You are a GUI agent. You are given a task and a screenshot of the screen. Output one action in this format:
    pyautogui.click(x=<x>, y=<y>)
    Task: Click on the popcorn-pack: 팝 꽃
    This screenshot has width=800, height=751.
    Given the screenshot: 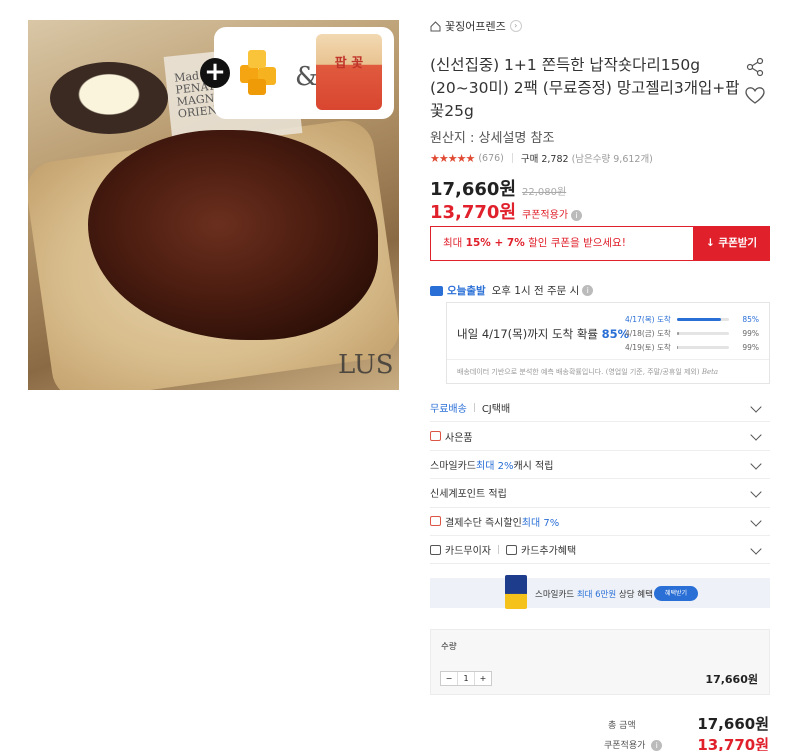 What is the action you would take?
    pyautogui.click(x=349, y=72)
    